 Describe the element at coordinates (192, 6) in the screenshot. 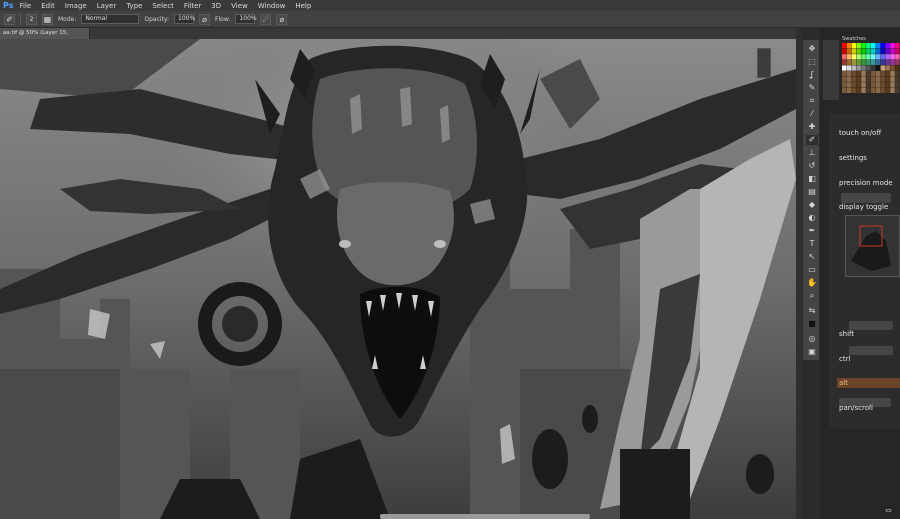

I see `menu-filter: Filter` at that location.